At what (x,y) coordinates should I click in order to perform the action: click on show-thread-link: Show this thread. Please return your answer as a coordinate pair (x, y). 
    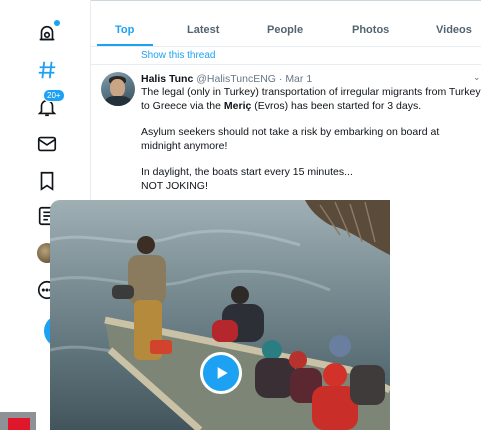
    Looking at the image, I should click on (178, 55).